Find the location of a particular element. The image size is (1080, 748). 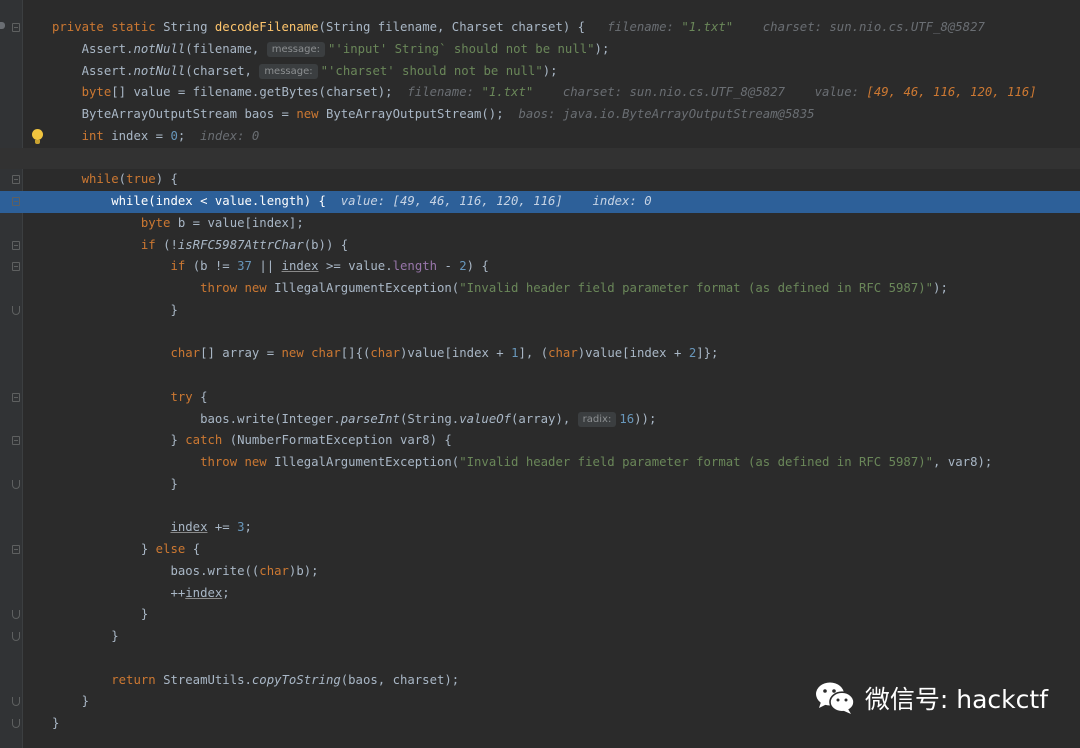

code-token: (! is located at coordinates (170, 244).